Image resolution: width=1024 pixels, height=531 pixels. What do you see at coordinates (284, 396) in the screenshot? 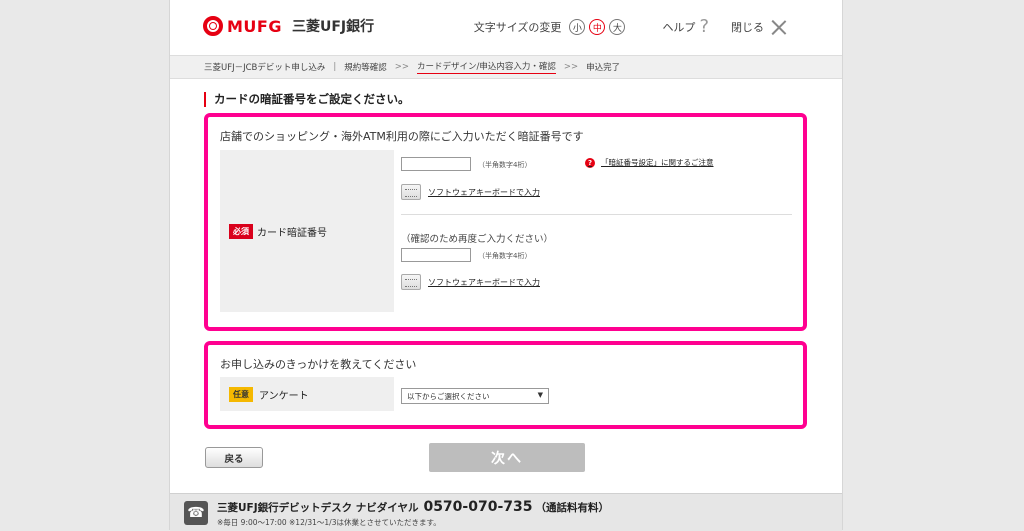
I see `survey-field-label: アンケート` at bounding box center [284, 396].